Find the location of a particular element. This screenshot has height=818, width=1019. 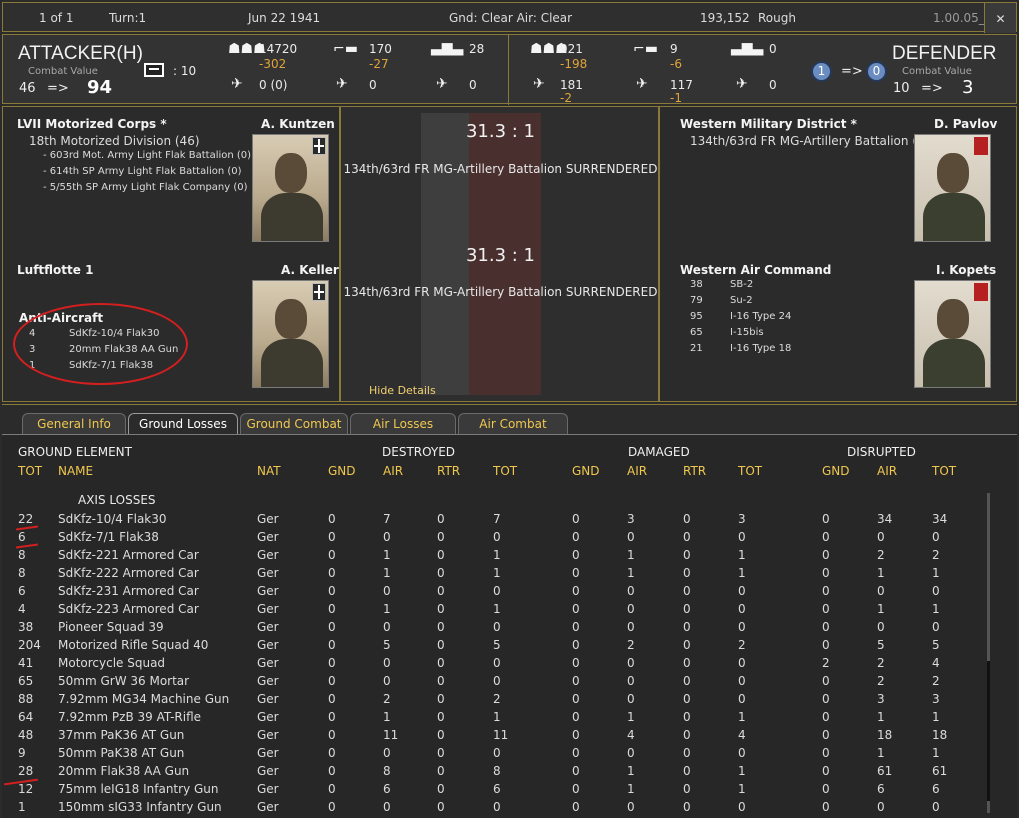

tab-air-combat: Air Combat is located at coordinates (513, 424).